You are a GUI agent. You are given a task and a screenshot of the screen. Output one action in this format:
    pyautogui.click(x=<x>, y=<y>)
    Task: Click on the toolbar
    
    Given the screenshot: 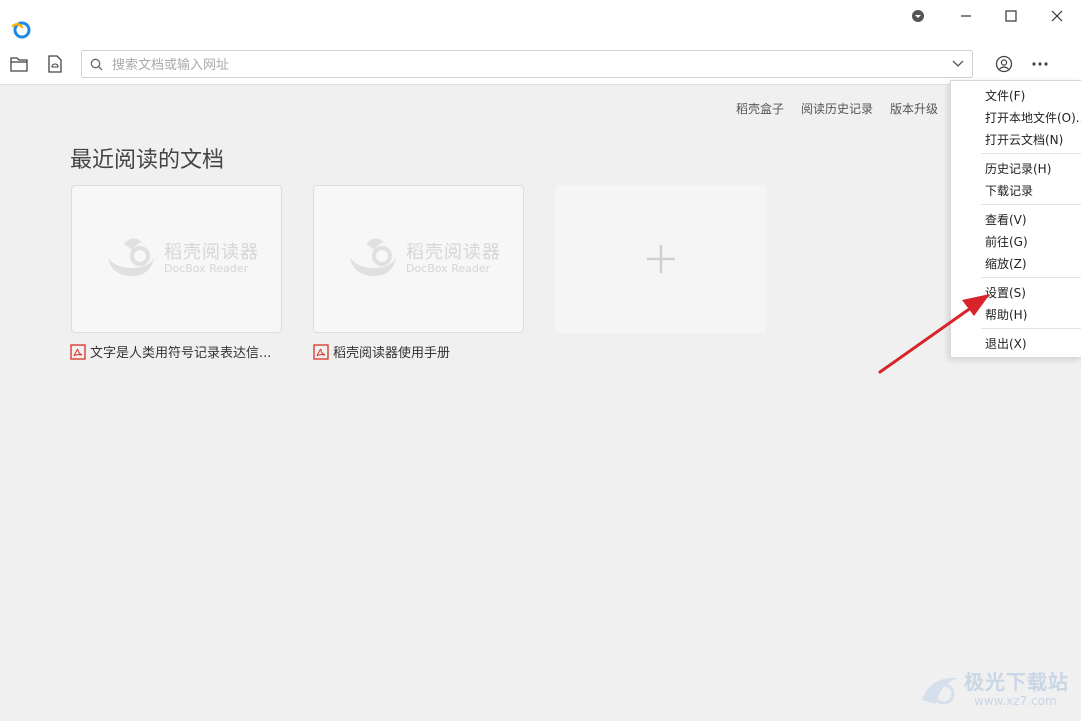 What is the action you would take?
    pyautogui.click(x=540, y=64)
    